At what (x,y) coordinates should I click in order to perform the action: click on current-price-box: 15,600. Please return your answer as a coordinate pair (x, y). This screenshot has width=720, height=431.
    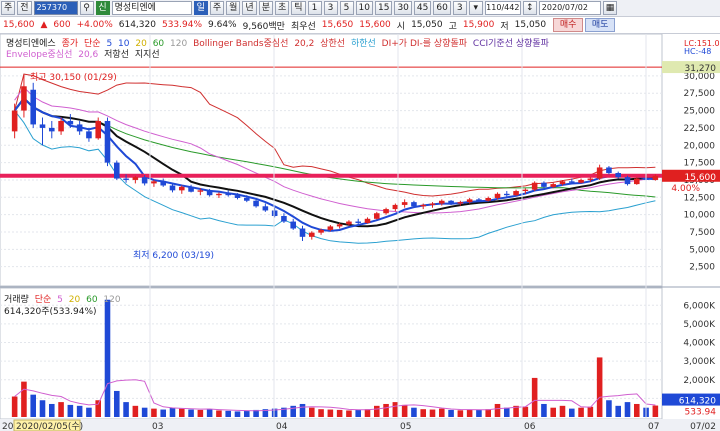
    Looking at the image, I should click on (701, 178).